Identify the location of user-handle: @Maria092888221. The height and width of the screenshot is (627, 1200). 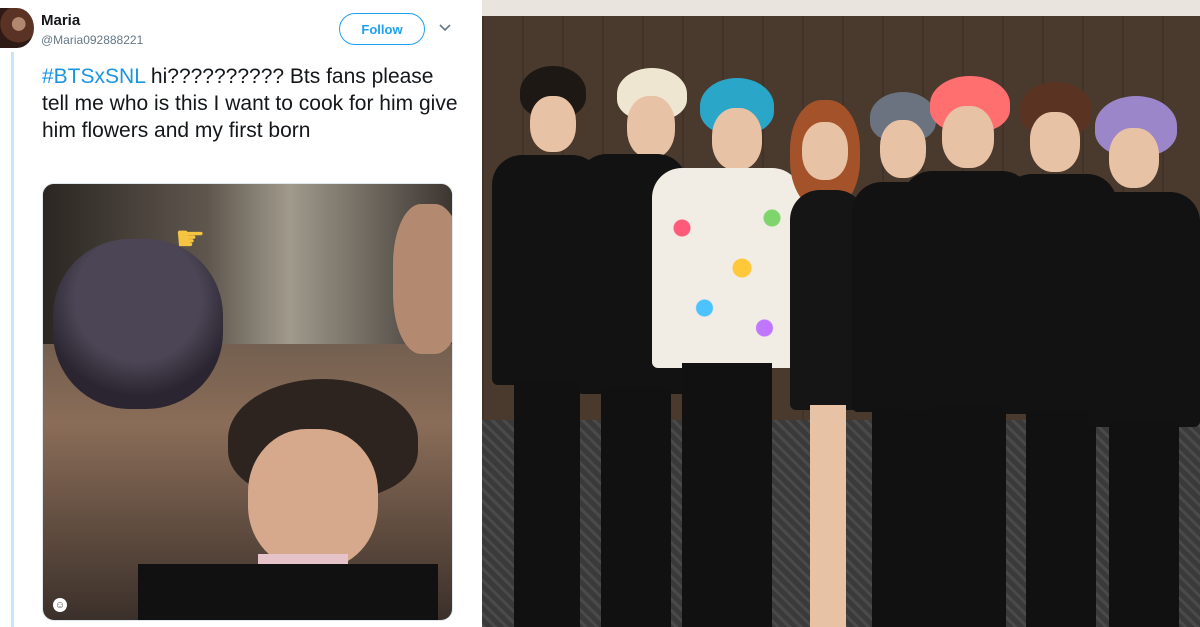
(92, 40).